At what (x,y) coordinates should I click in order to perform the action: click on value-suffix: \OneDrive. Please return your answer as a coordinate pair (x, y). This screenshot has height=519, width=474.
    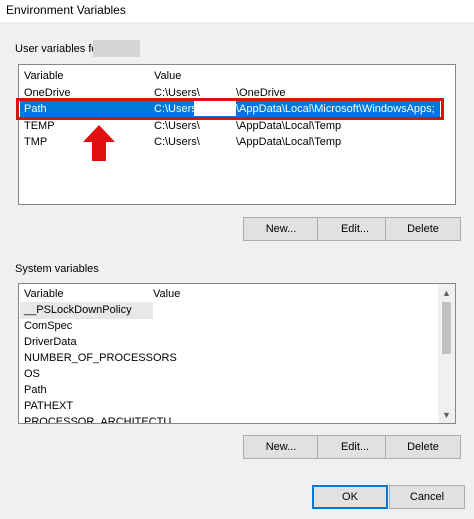
    Looking at the image, I should click on (261, 93).